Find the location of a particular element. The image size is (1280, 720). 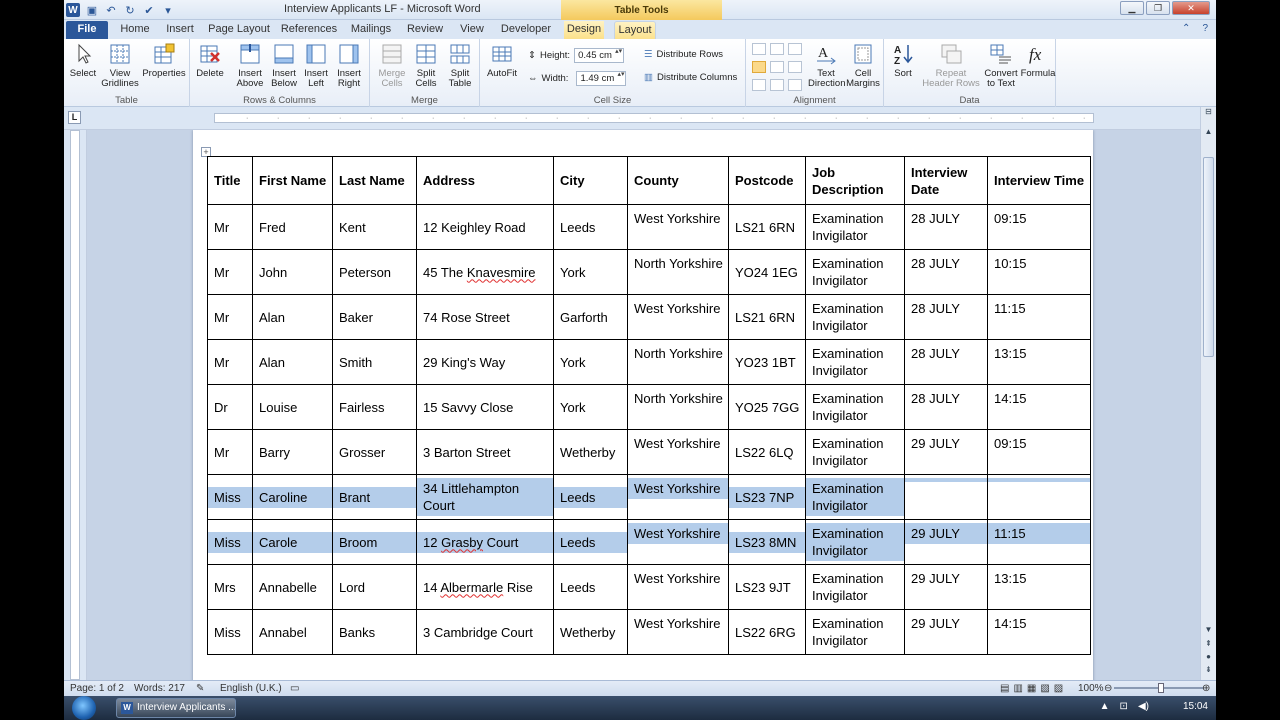

tab-page-layout: Page Layout is located at coordinates (239, 30).